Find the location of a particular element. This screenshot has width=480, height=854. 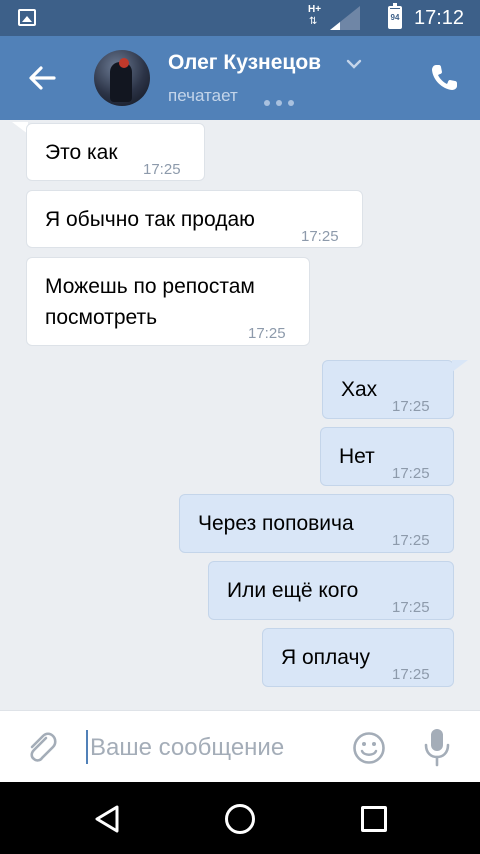

message-text-line-1: Можешь по репостам is located at coordinates (150, 286).